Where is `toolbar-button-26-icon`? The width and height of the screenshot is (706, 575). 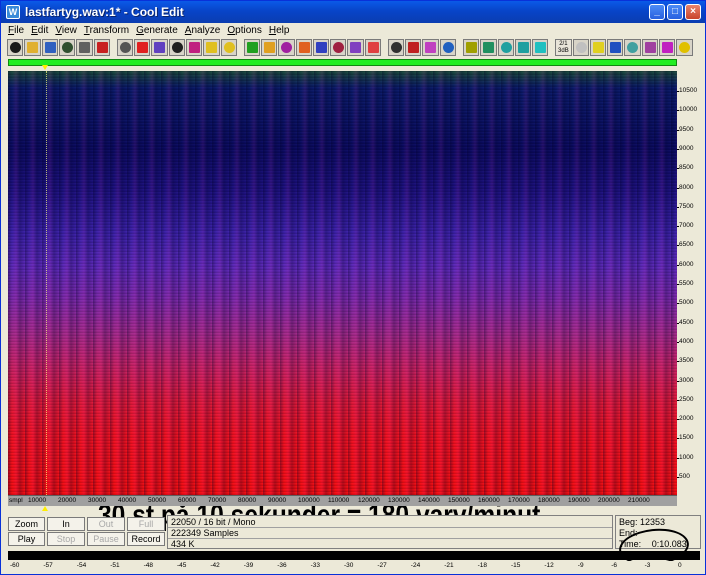 toolbar-button-26-icon is located at coordinates (471, 47).